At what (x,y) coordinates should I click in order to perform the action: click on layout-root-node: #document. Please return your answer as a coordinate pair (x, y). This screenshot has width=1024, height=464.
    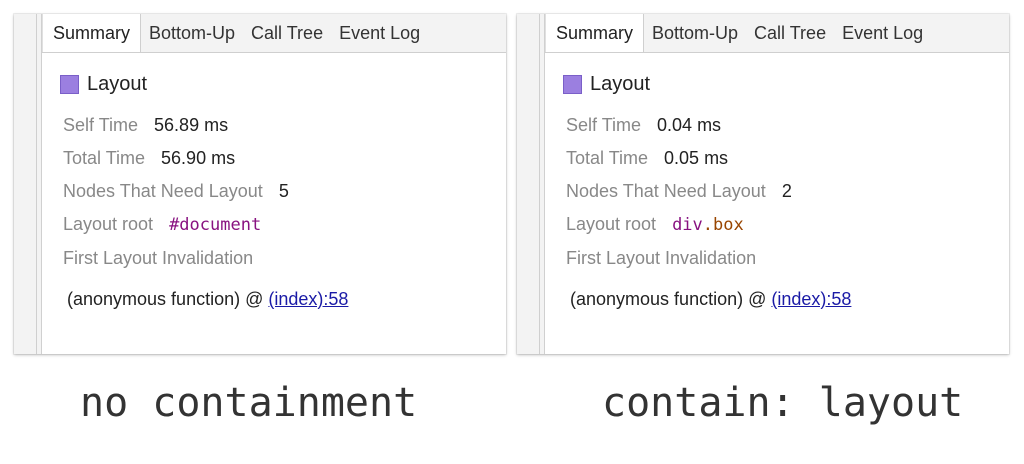
    Looking at the image, I should click on (215, 225).